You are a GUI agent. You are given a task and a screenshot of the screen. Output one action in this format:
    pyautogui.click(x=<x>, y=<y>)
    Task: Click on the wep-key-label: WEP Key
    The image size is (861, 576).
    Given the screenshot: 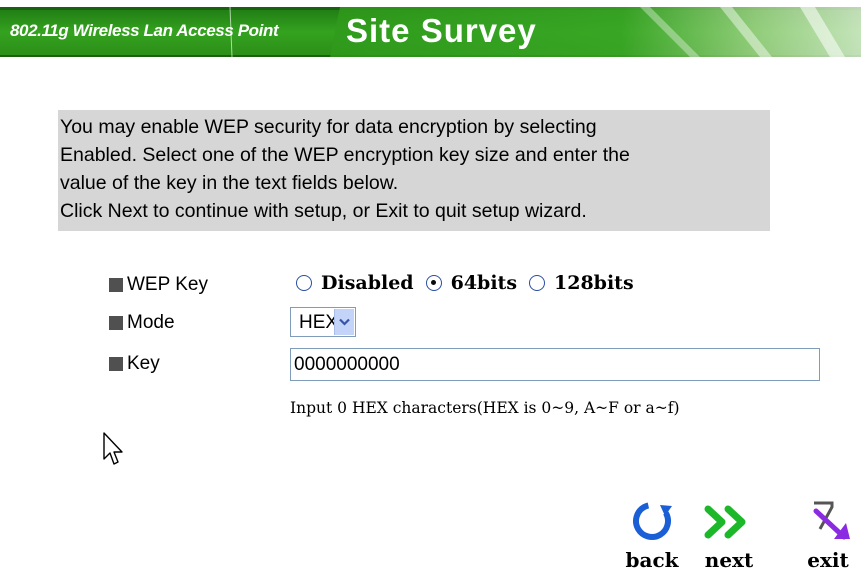 What is the action you would take?
    pyautogui.click(x=167, y=284)
    